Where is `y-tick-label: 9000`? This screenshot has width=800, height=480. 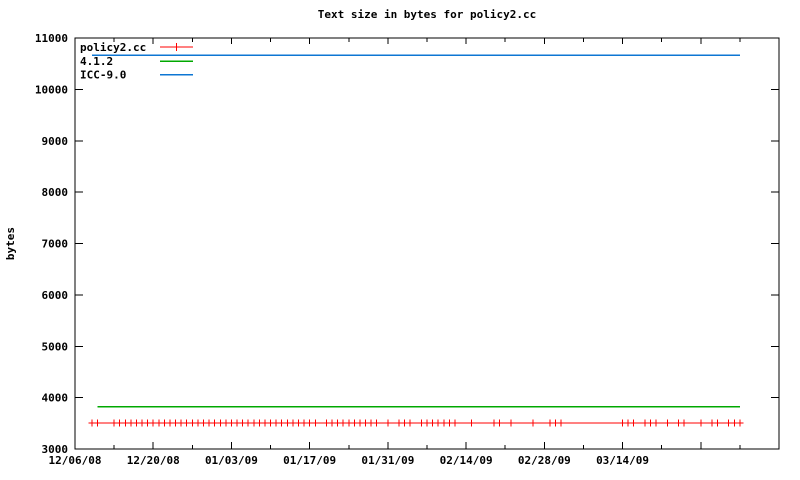
y-tick-label: 9000 is located at coordinates (55, 141).